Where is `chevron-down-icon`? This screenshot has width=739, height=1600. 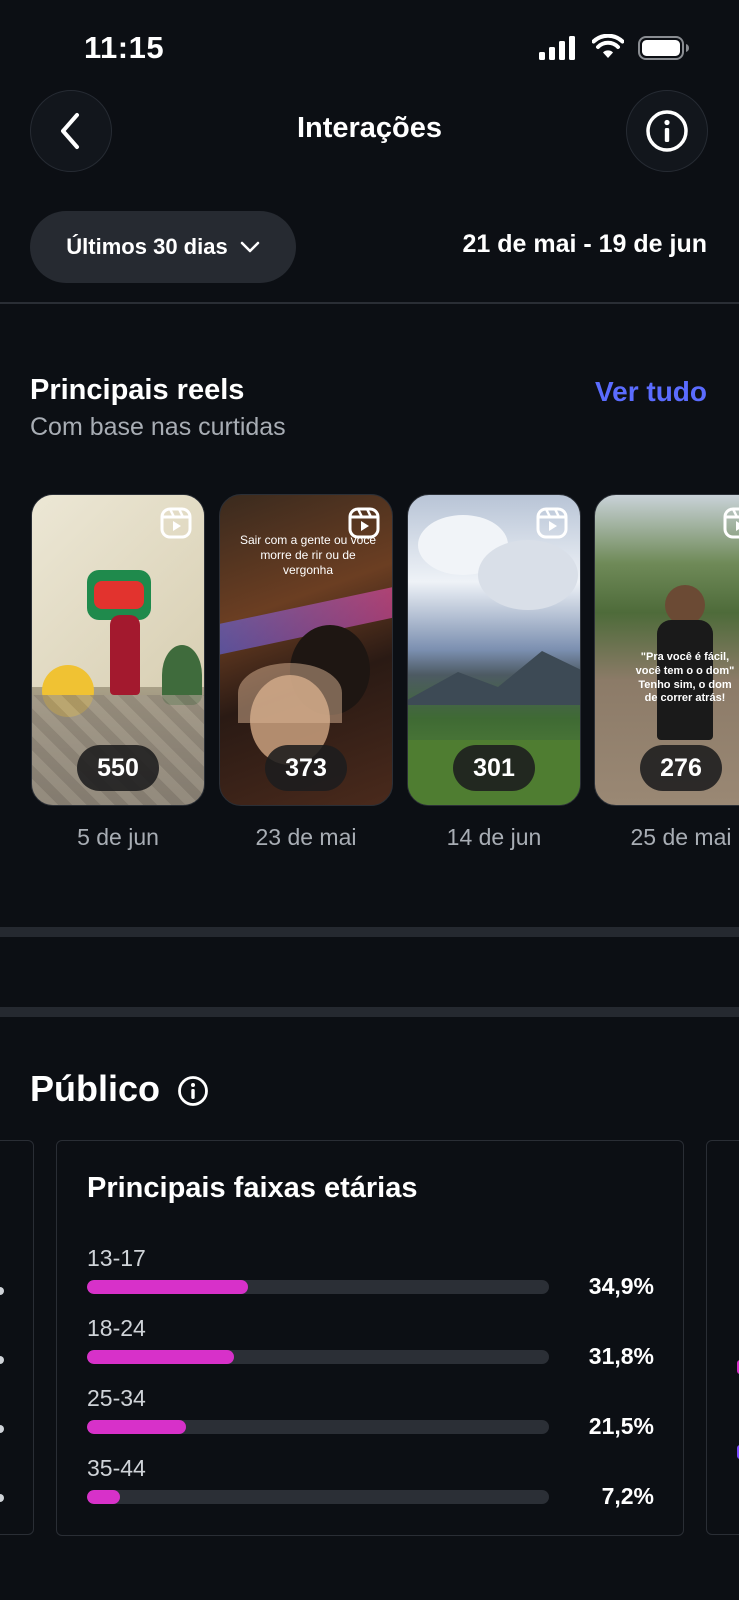 chevron-down-icon is located at coordinates (249, 247).